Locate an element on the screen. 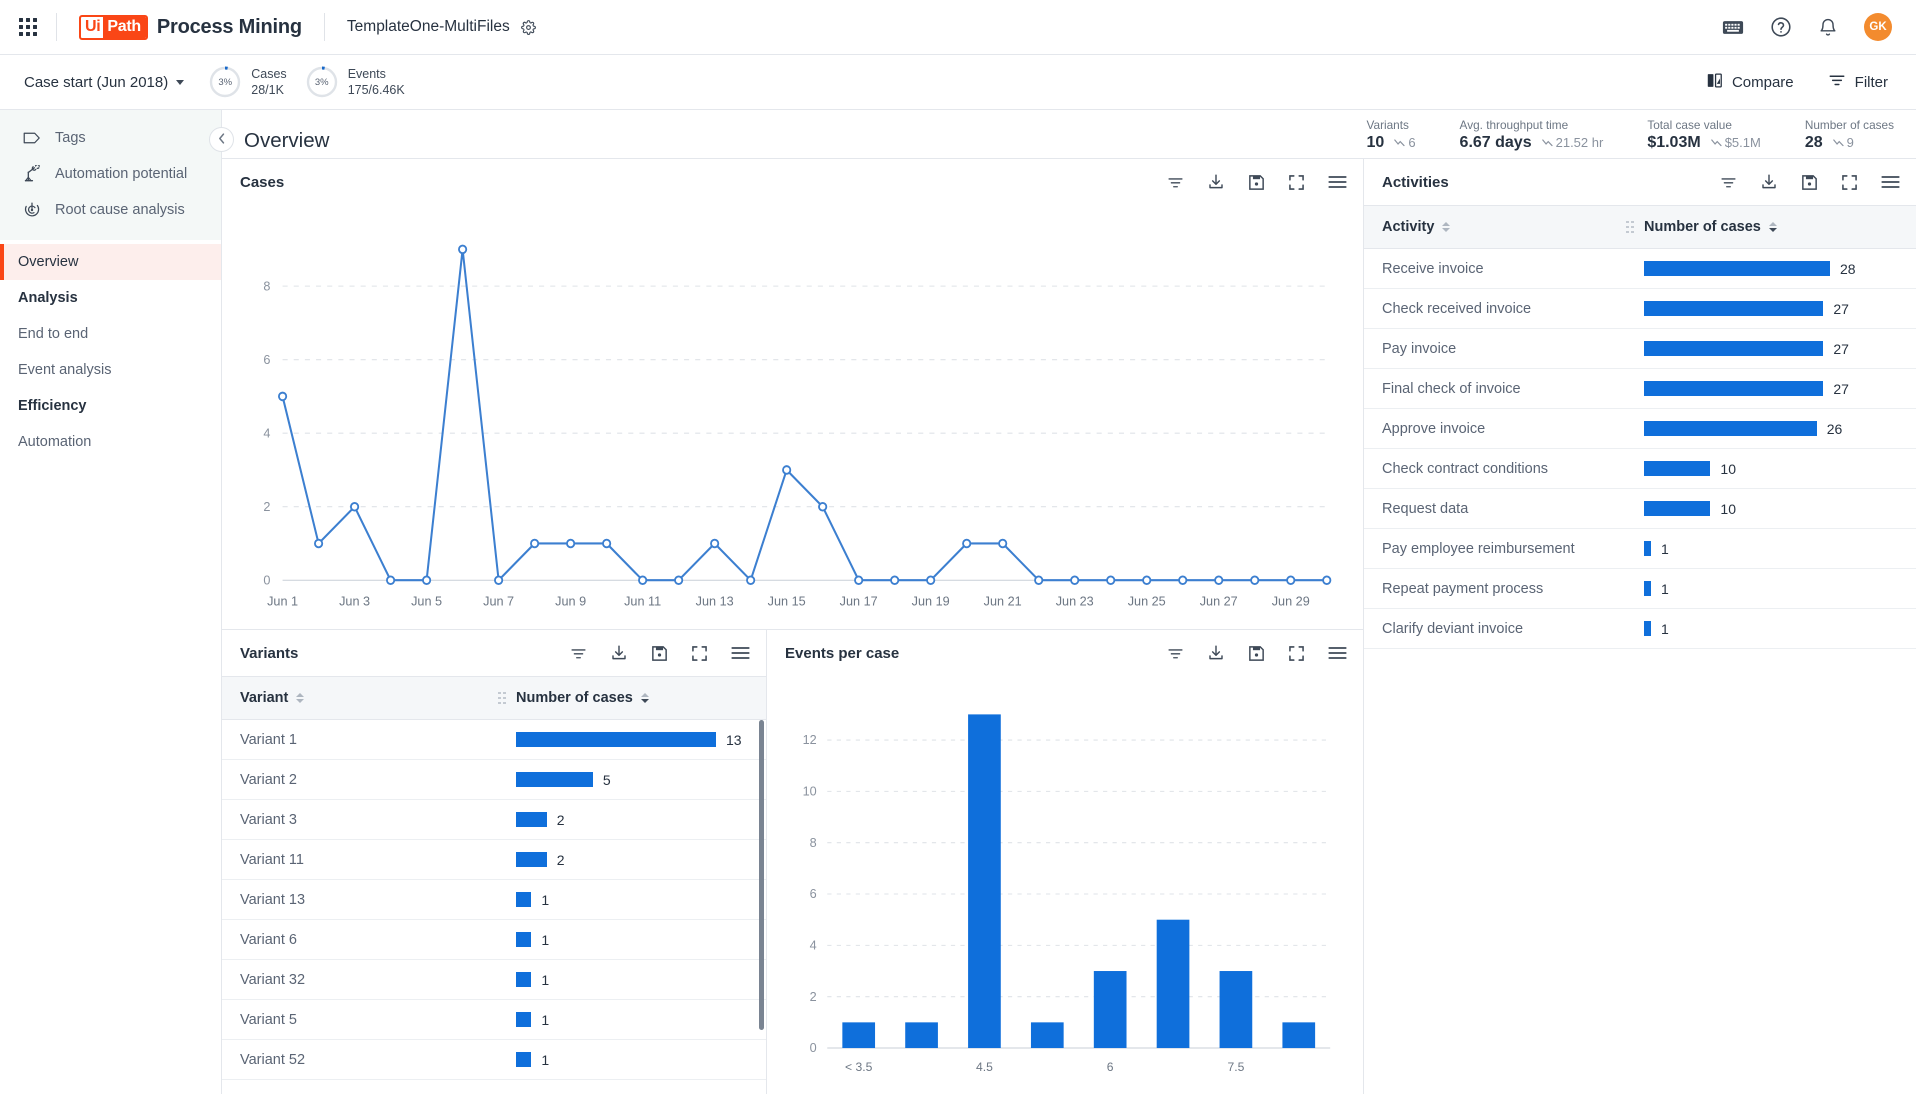 Image resolution: width=1916 pixels, height=1094 pixels. sidebar-item-overview: Overview is located at coordinates (110, 262).